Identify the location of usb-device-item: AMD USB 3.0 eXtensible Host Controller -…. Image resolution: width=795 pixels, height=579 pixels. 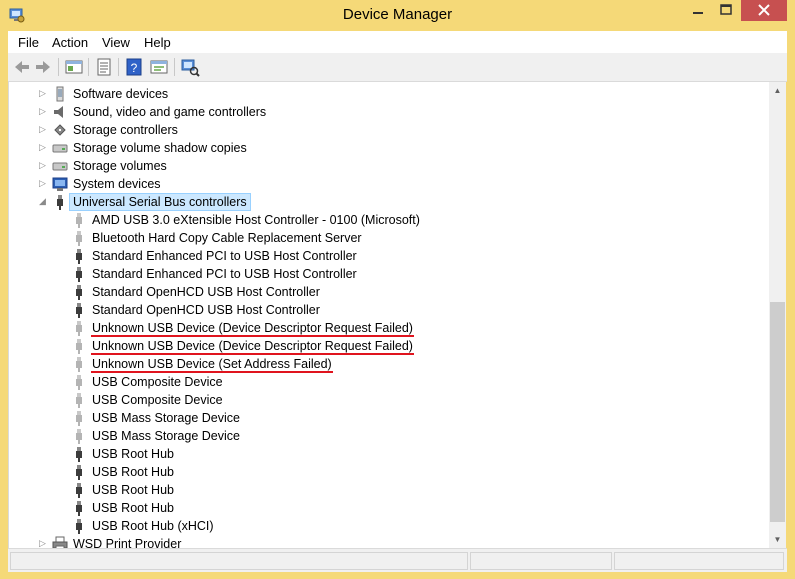
(389, 220).